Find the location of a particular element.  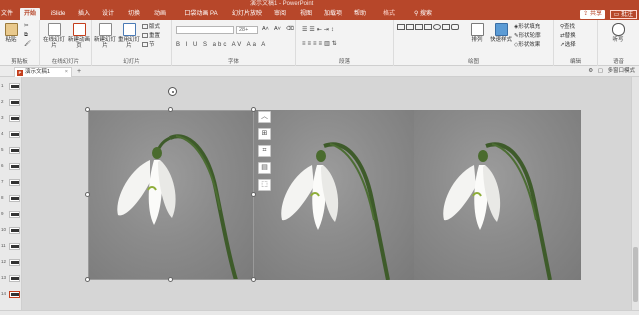

font-name-combo is located at coordinates (205, 30).